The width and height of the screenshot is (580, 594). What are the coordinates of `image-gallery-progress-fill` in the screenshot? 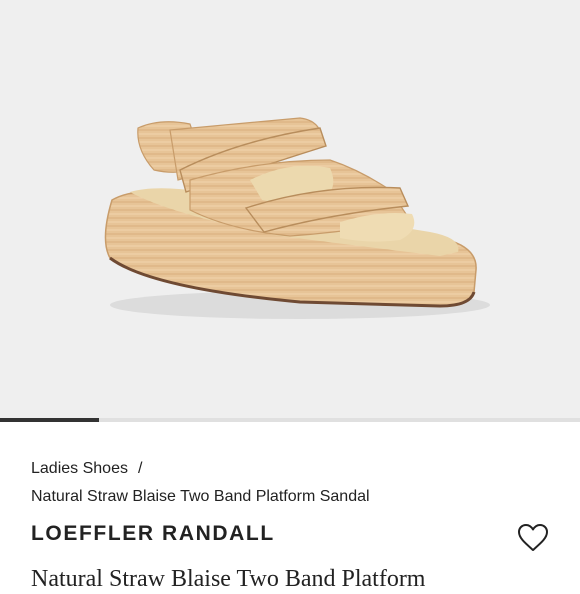 It's located at (49, 420).